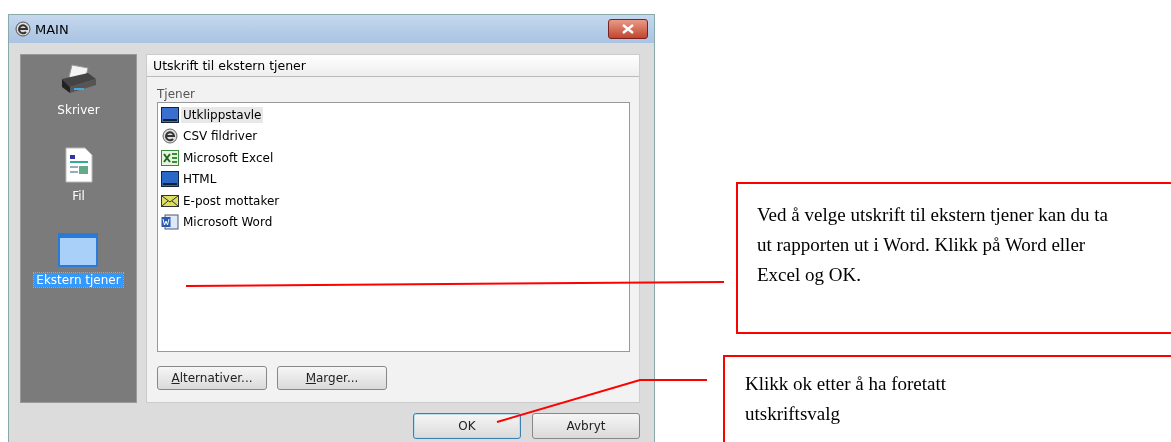 The height and width of the screenshot is (442, 1171). What do you see at coordinates (176, 94) in the screenshot?
I see `list-label: Tjener` at bounding box center [176, 94].